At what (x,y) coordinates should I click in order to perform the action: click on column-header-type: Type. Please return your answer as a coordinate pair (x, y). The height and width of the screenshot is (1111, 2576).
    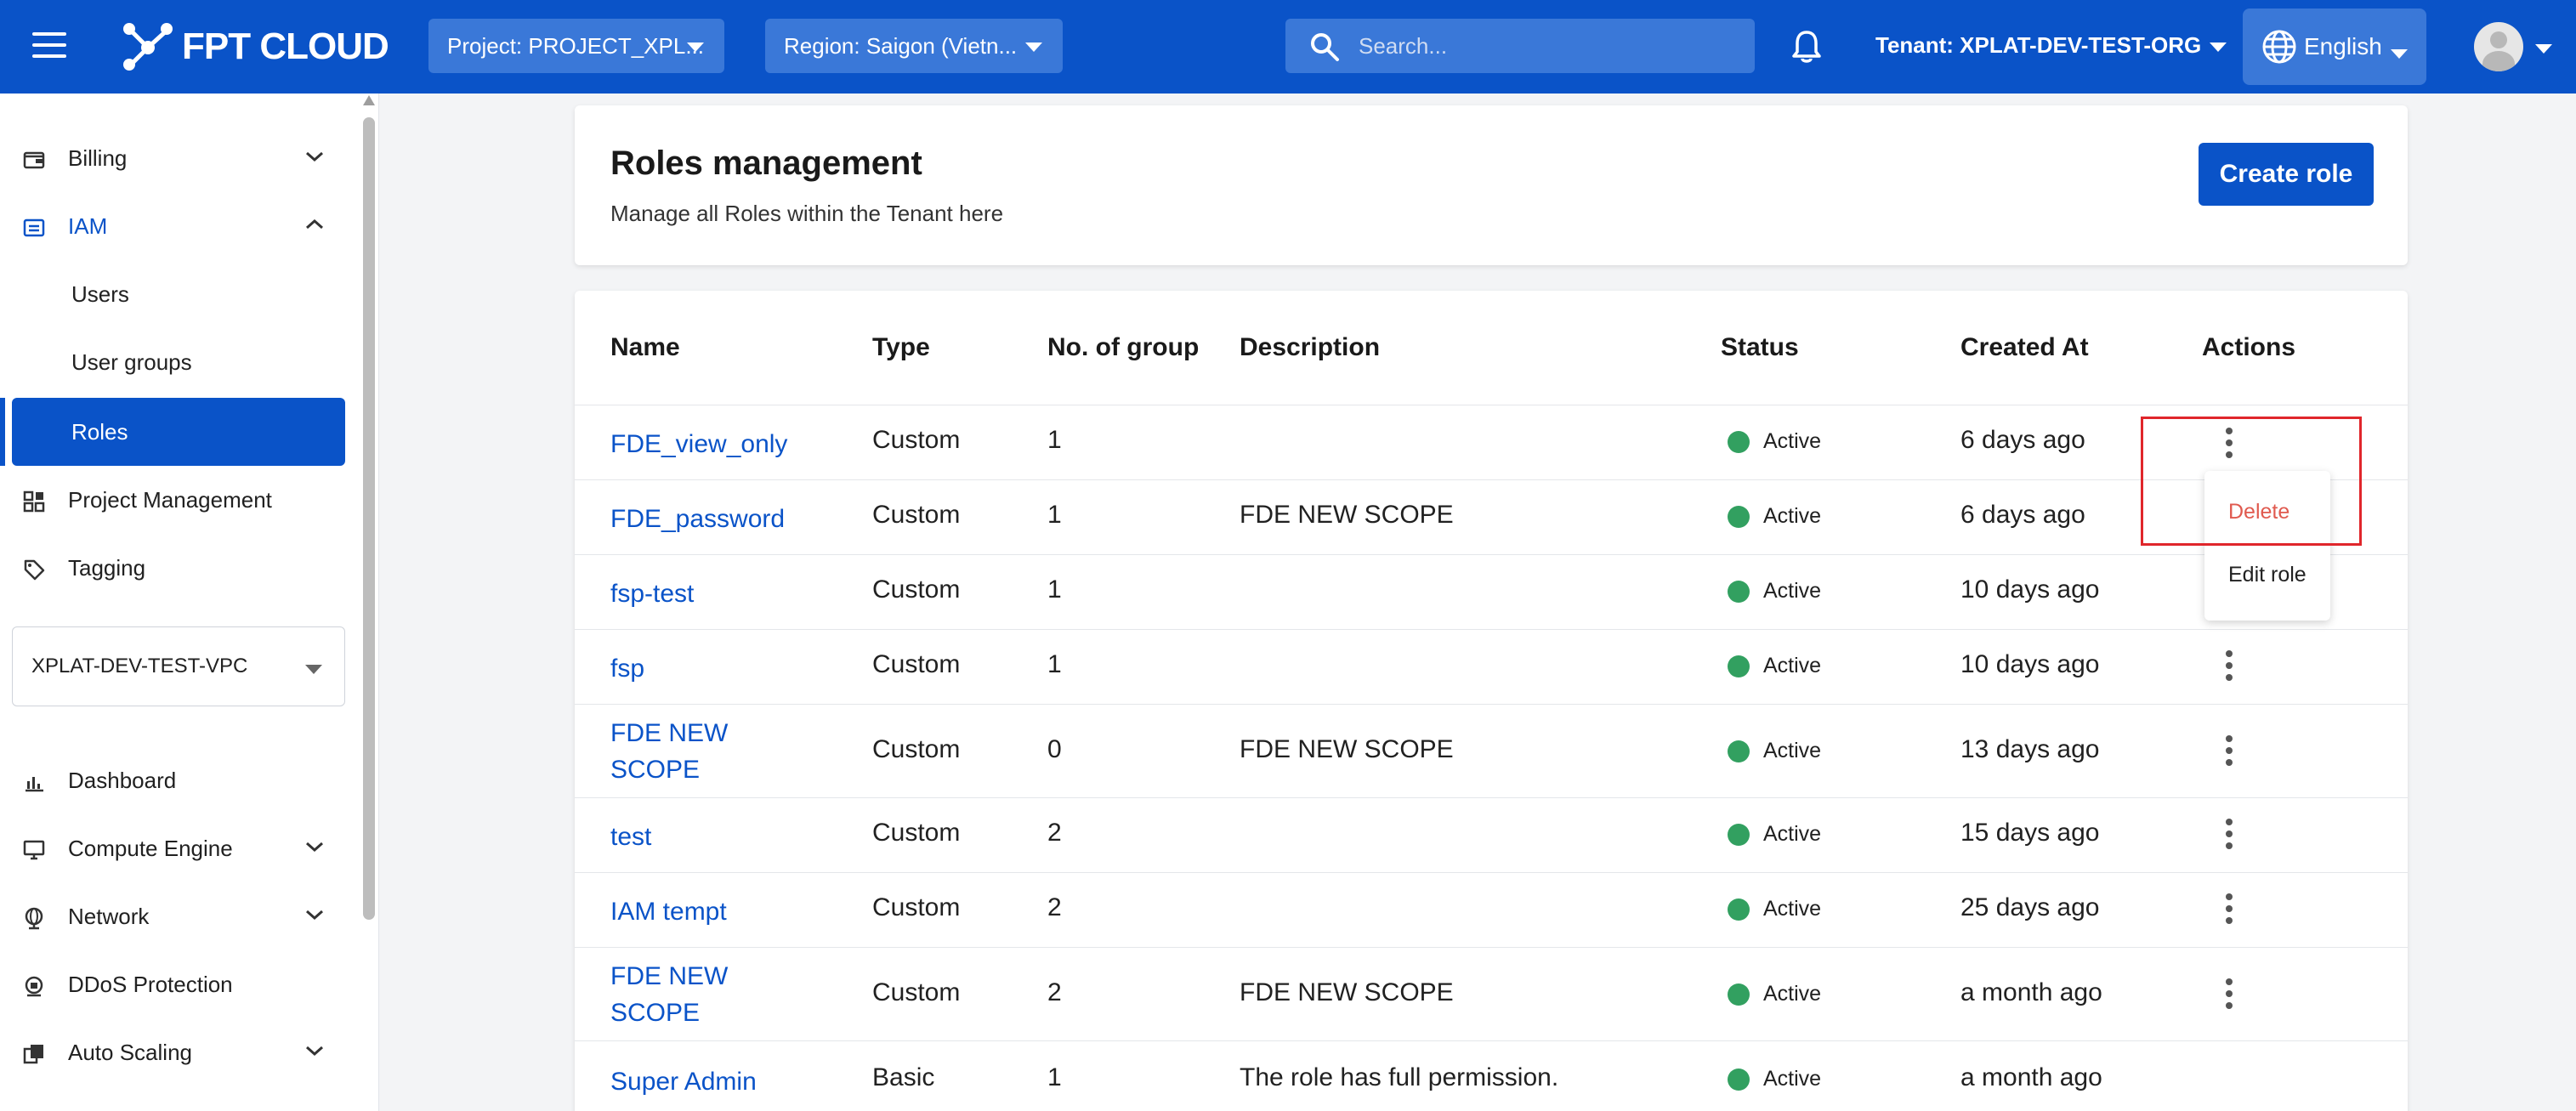
    Looking at the image, I should click on (901, 348).